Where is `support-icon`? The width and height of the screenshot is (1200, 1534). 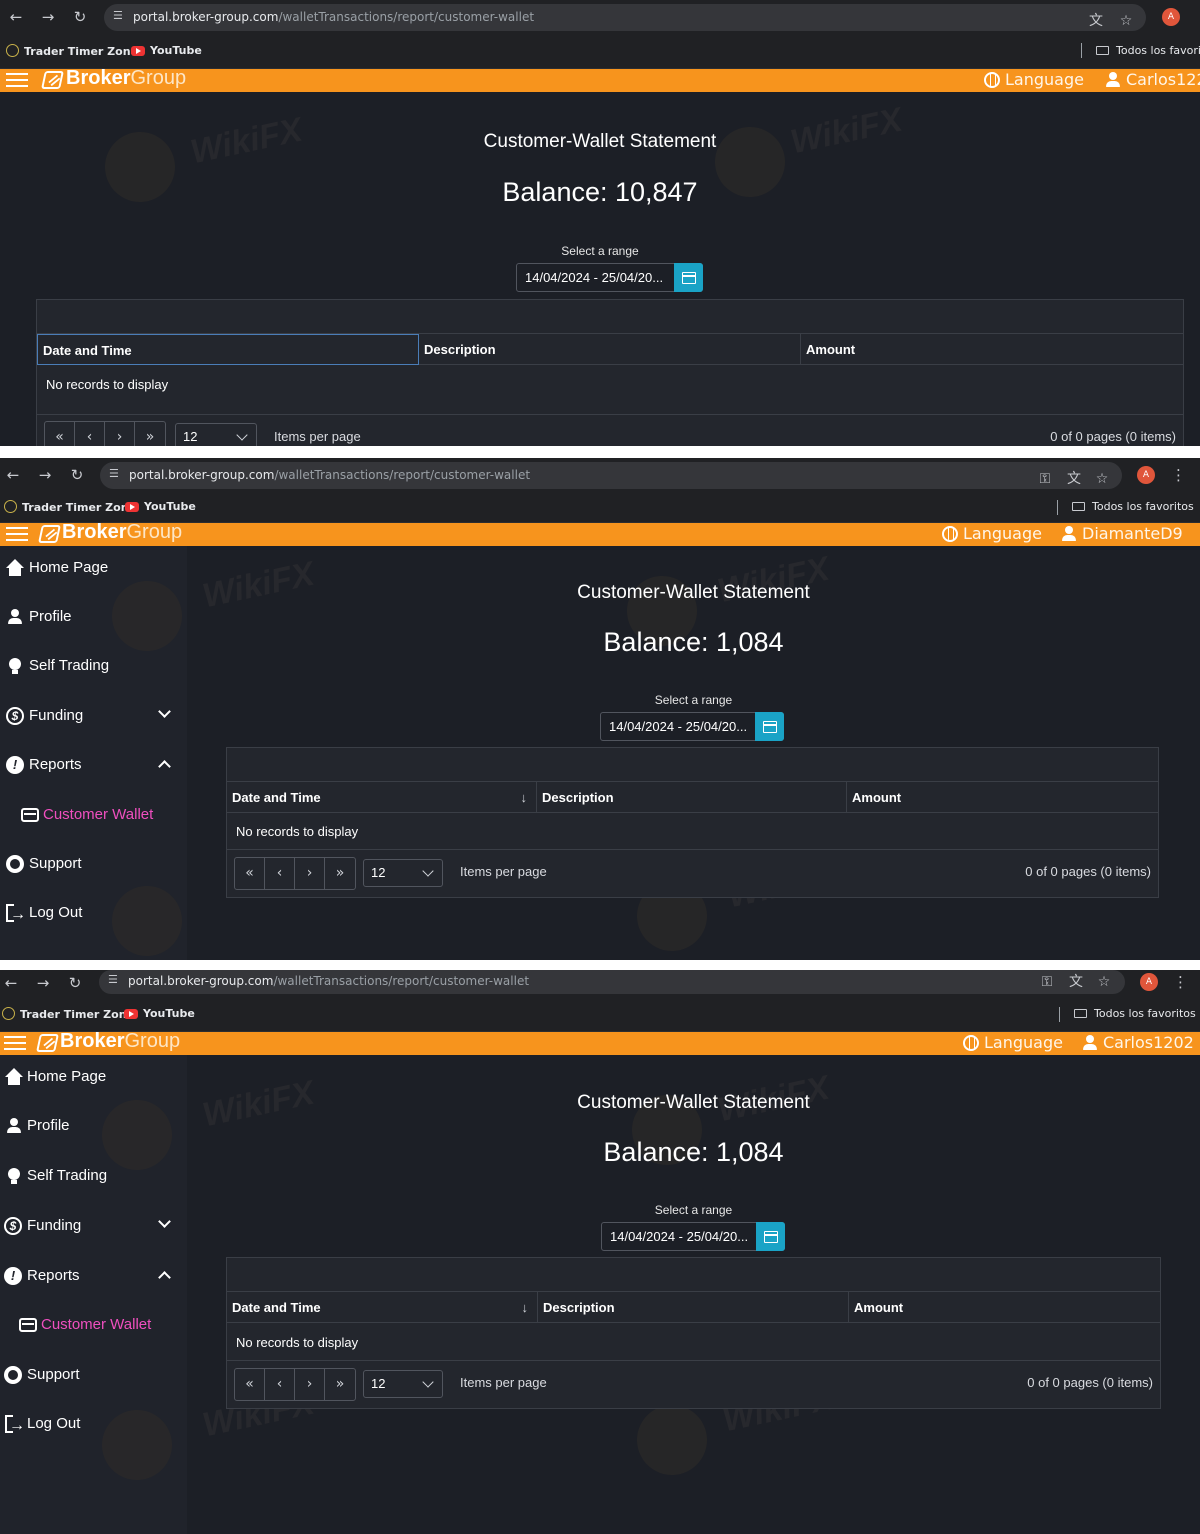 support-icon is located at coordinates (13, 1375).